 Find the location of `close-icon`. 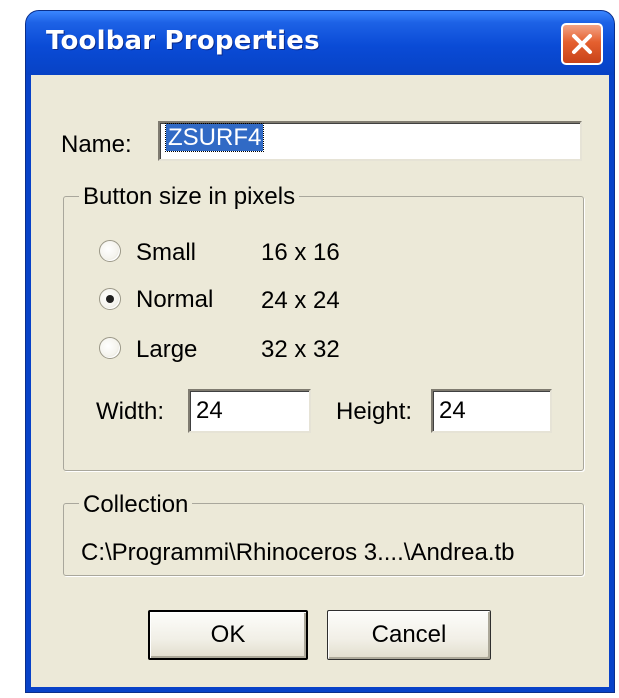

close-icon is located at coordinates (582, 44).